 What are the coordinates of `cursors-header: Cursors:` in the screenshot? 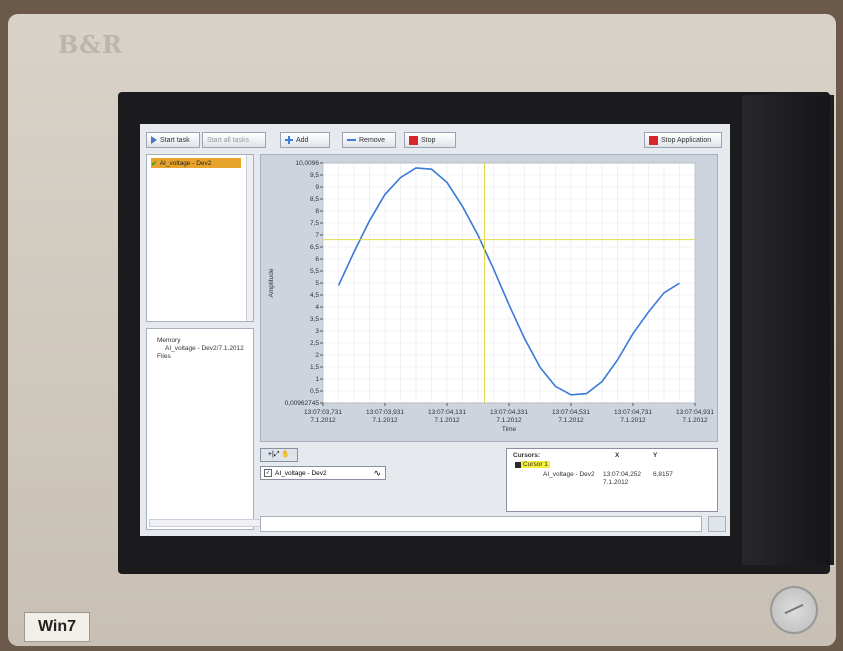 It's located at (527, 455).